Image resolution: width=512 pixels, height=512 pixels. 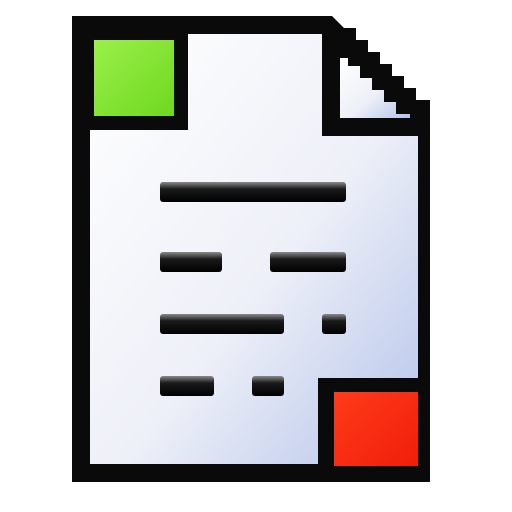 I want to click on text-line-3b, so click(x=334, y=324).